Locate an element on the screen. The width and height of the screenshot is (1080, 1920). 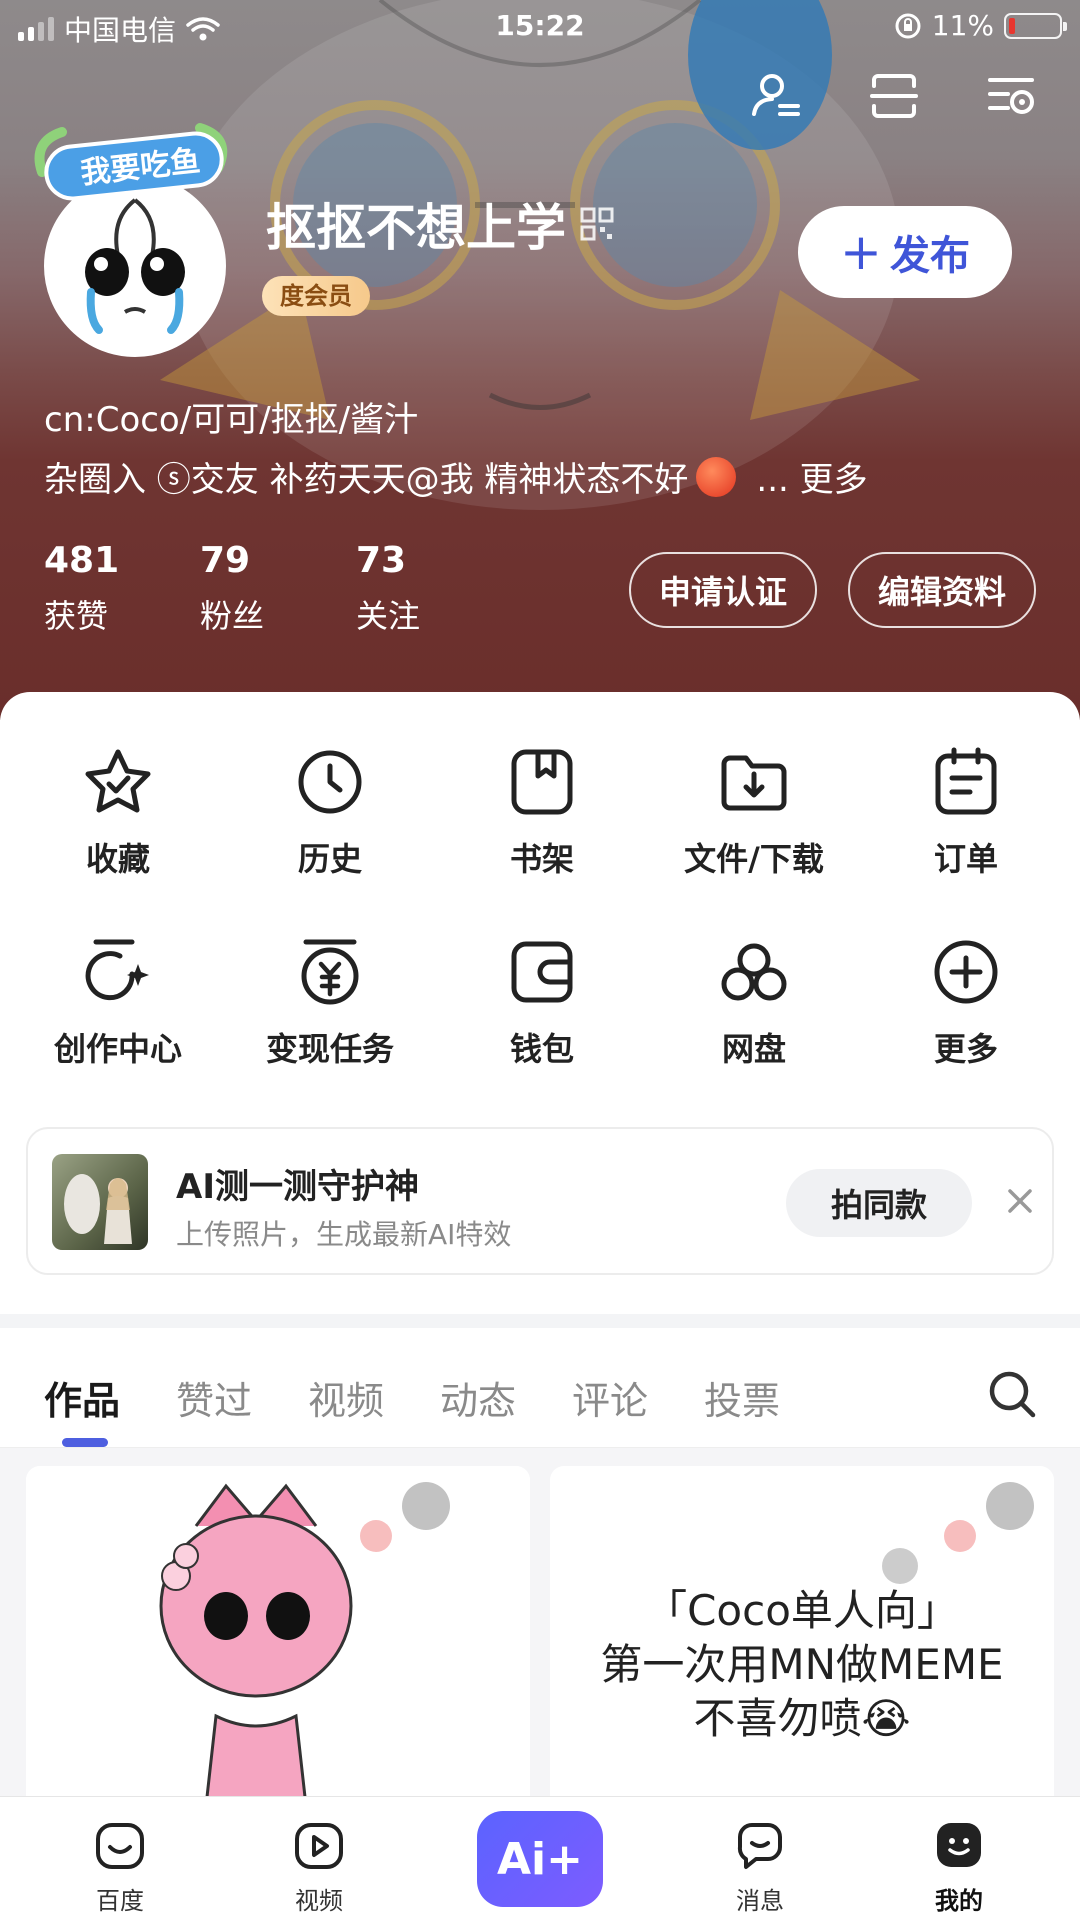
tab-videos: 视频 is located at coordinates (346, 1397).